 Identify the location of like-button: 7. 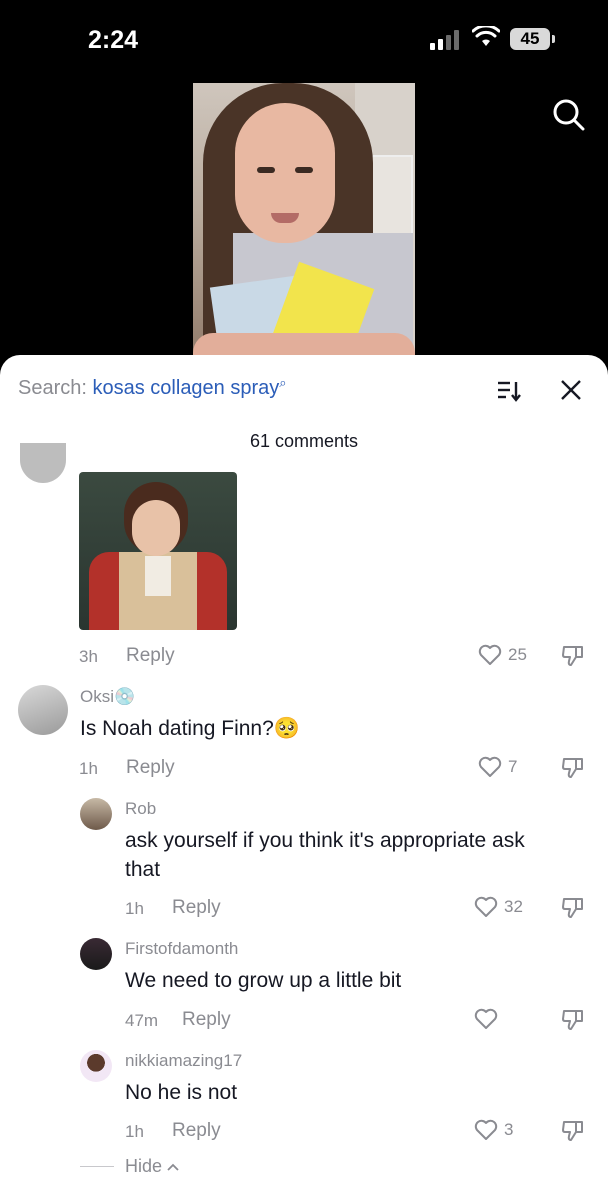
(497, 767).